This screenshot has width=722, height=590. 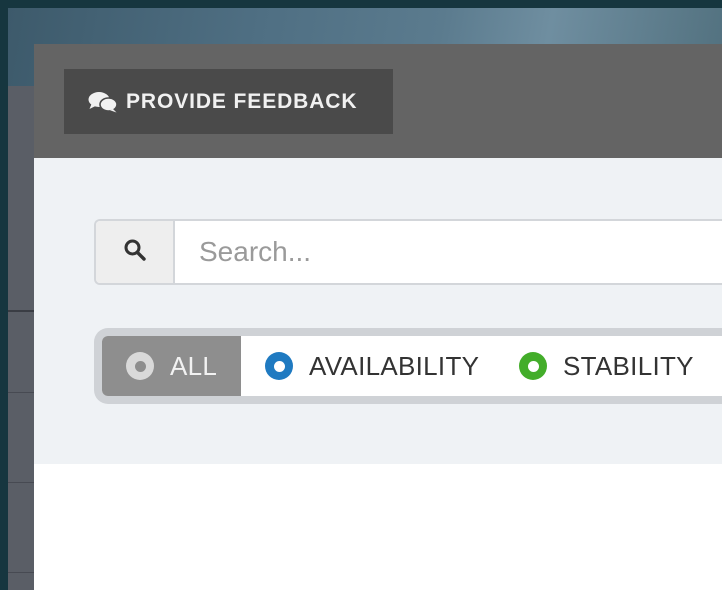 I want to click on provide-feedback-button: PROVIDE FEEDBACK, so click(x=228, y=101).